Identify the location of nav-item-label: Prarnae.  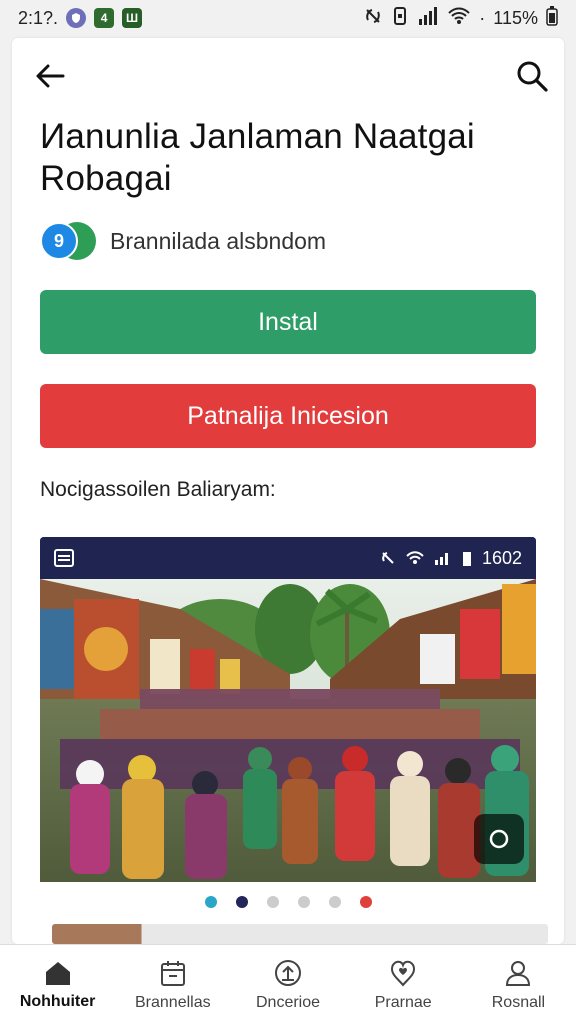
(403, 1002).